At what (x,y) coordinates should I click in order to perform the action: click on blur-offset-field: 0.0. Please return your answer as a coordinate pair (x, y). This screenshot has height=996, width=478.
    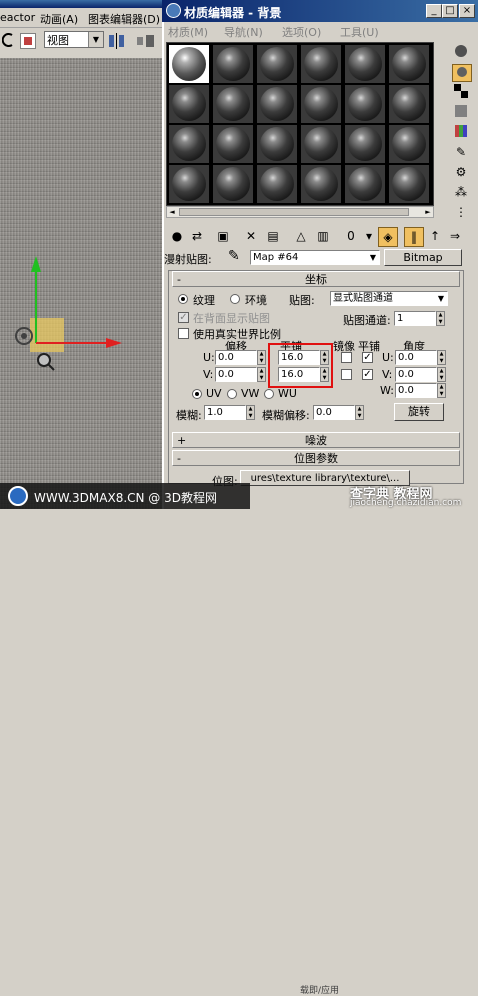
    Looking at the image, I should click on (334, 412).